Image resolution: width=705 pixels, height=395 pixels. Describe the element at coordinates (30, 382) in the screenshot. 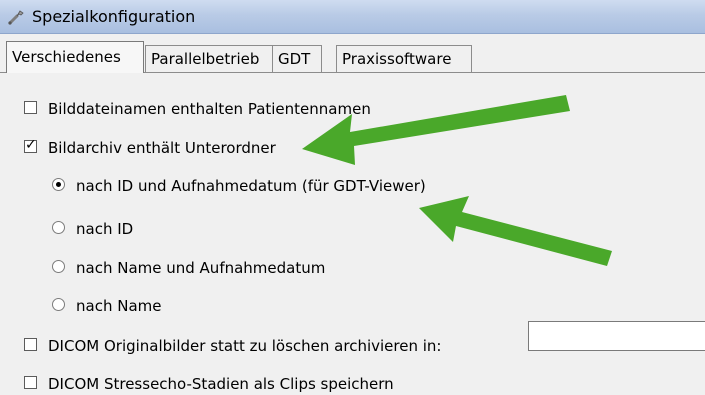

I see `dicom-stress-checkbox` at that location.